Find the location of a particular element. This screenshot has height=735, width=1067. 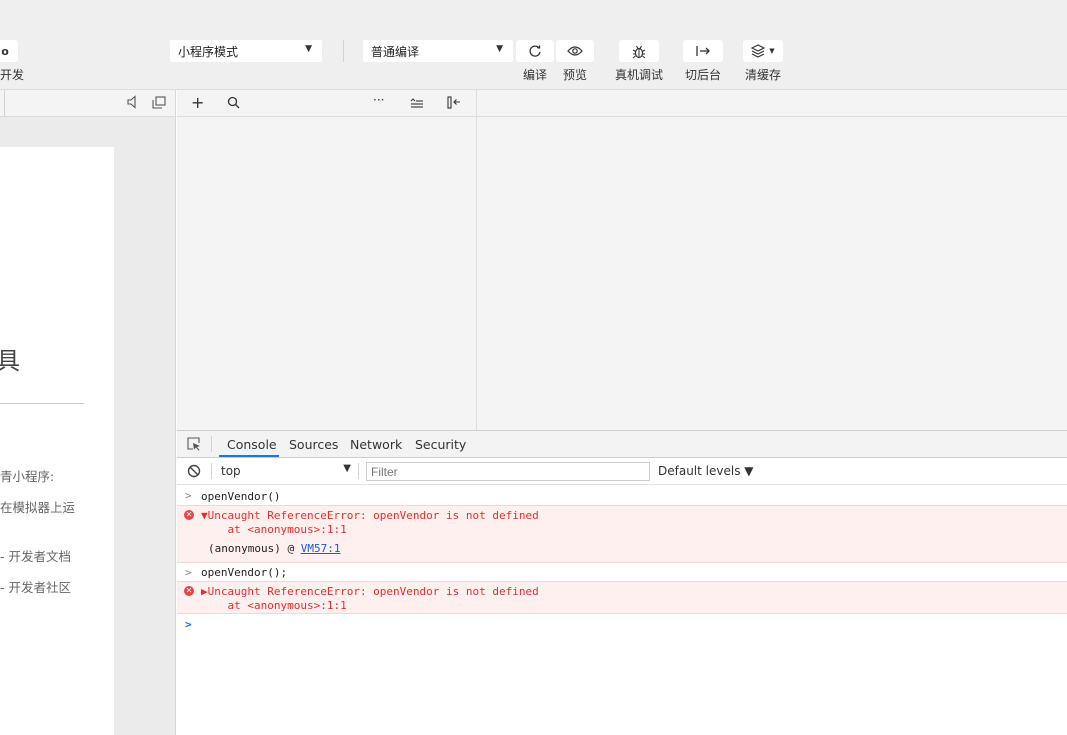

switch-background-button is located at coordinates (703, 51).